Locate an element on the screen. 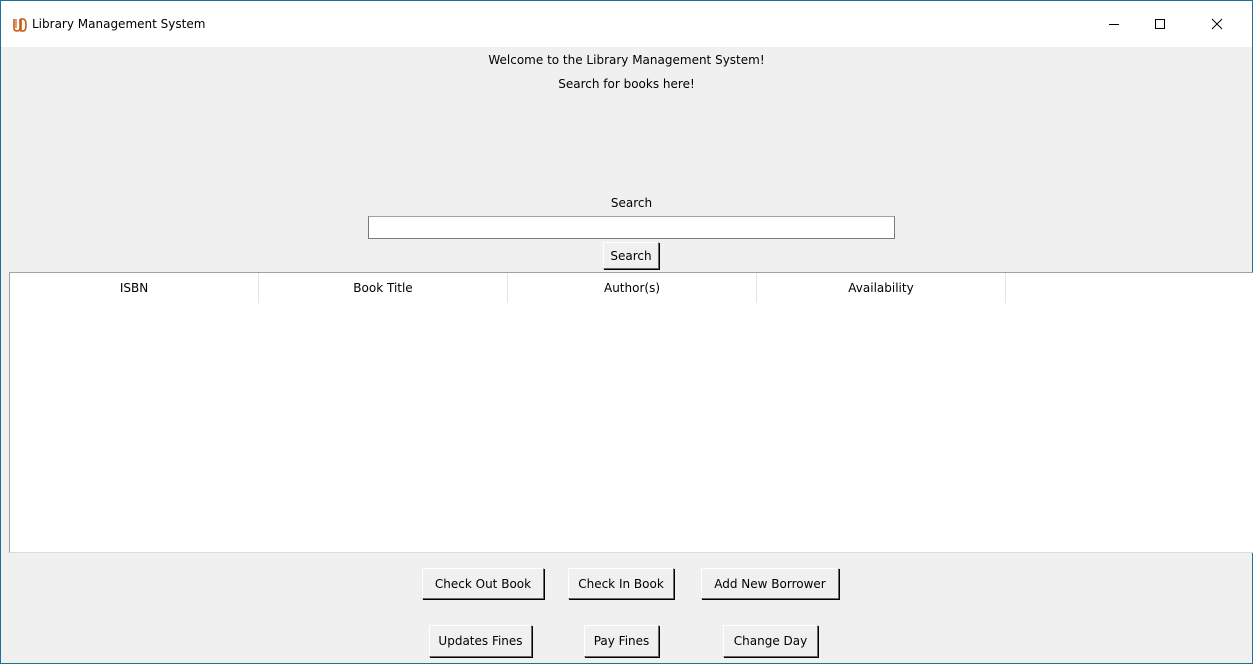  search-input is located at coordinates (631, 227).